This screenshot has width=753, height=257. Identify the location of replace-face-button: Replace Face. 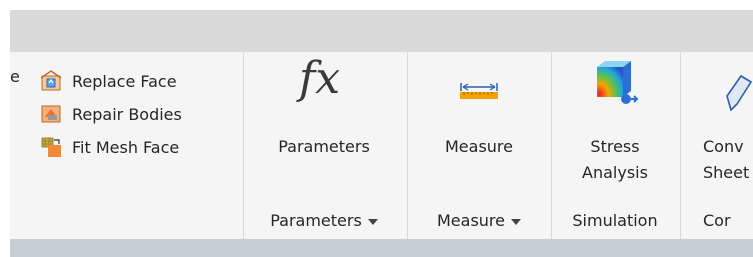
(108, 81).